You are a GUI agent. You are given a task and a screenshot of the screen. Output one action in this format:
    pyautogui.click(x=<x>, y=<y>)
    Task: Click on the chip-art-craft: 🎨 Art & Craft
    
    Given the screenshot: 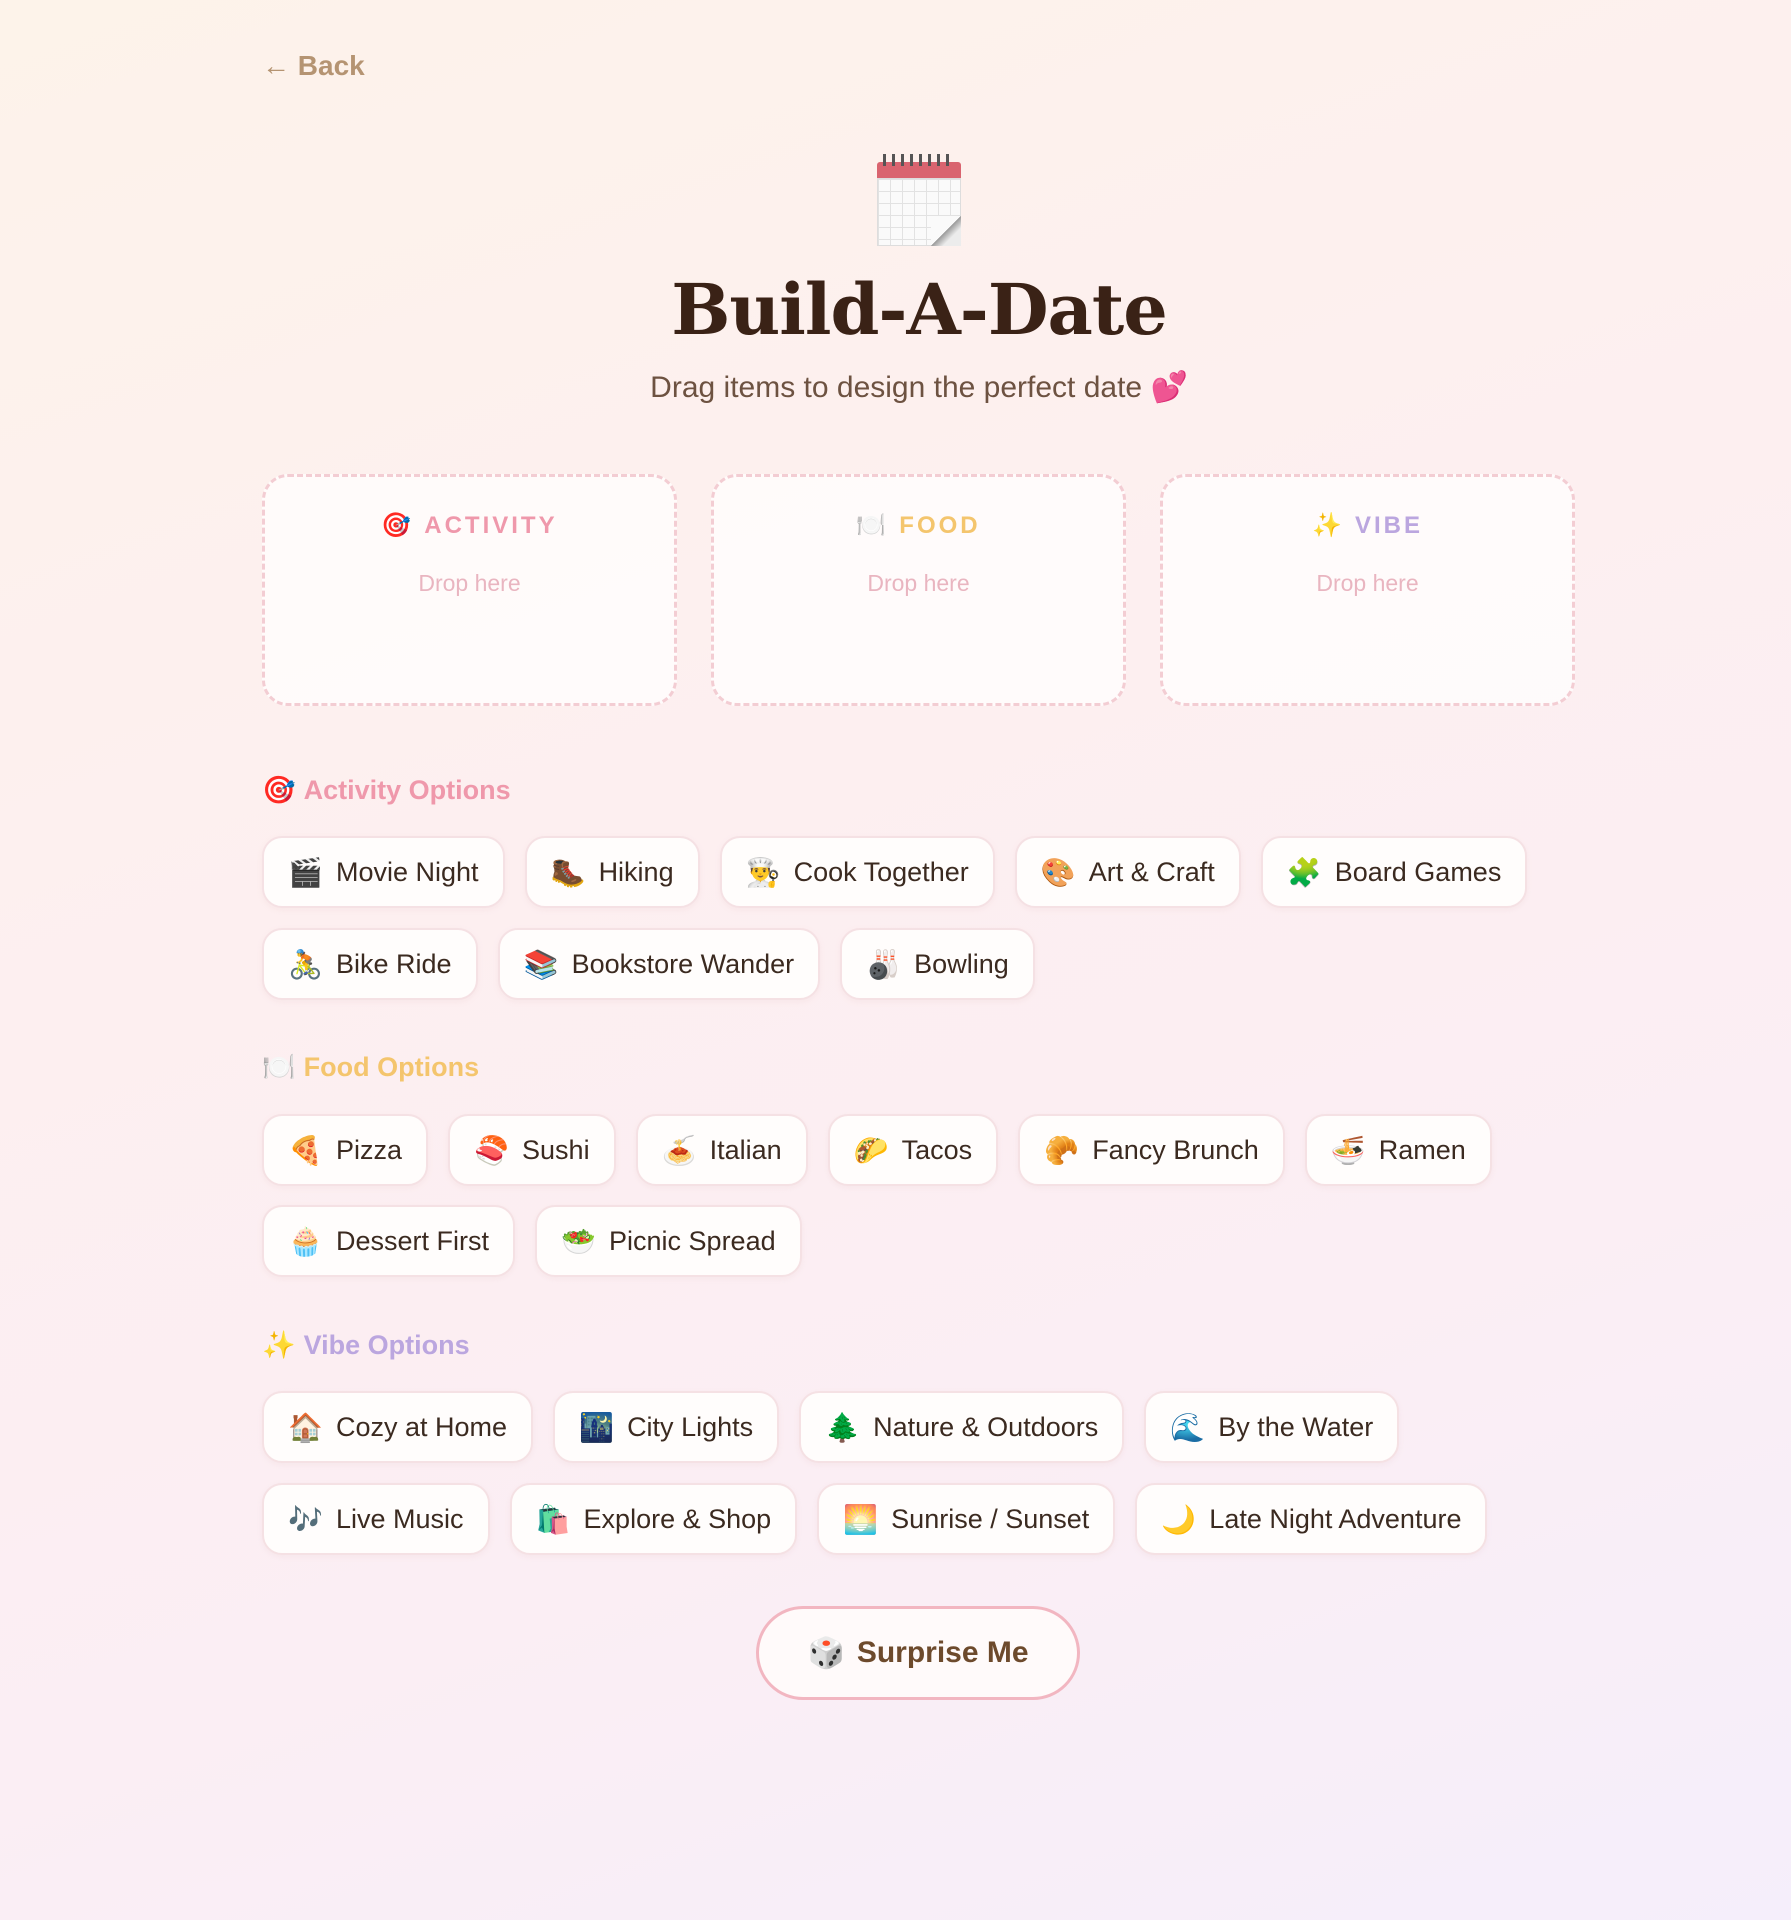 What is the action you would take?
    pyautogui.click(x=1127, y=872)
    